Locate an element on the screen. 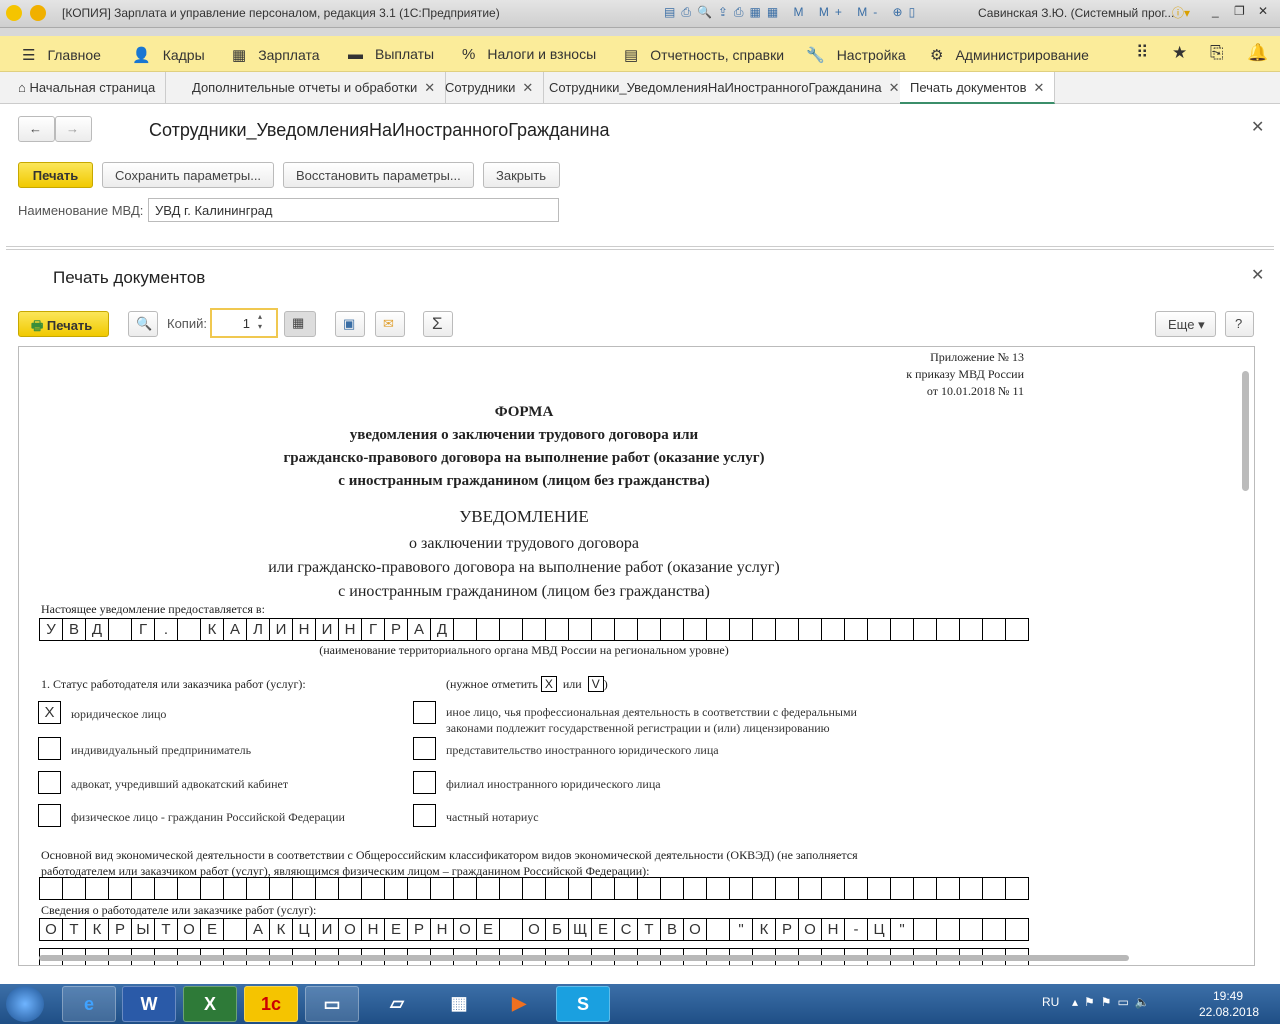  tab-print-documents: Печать документов ✕ is located at coordinates (978, 88).